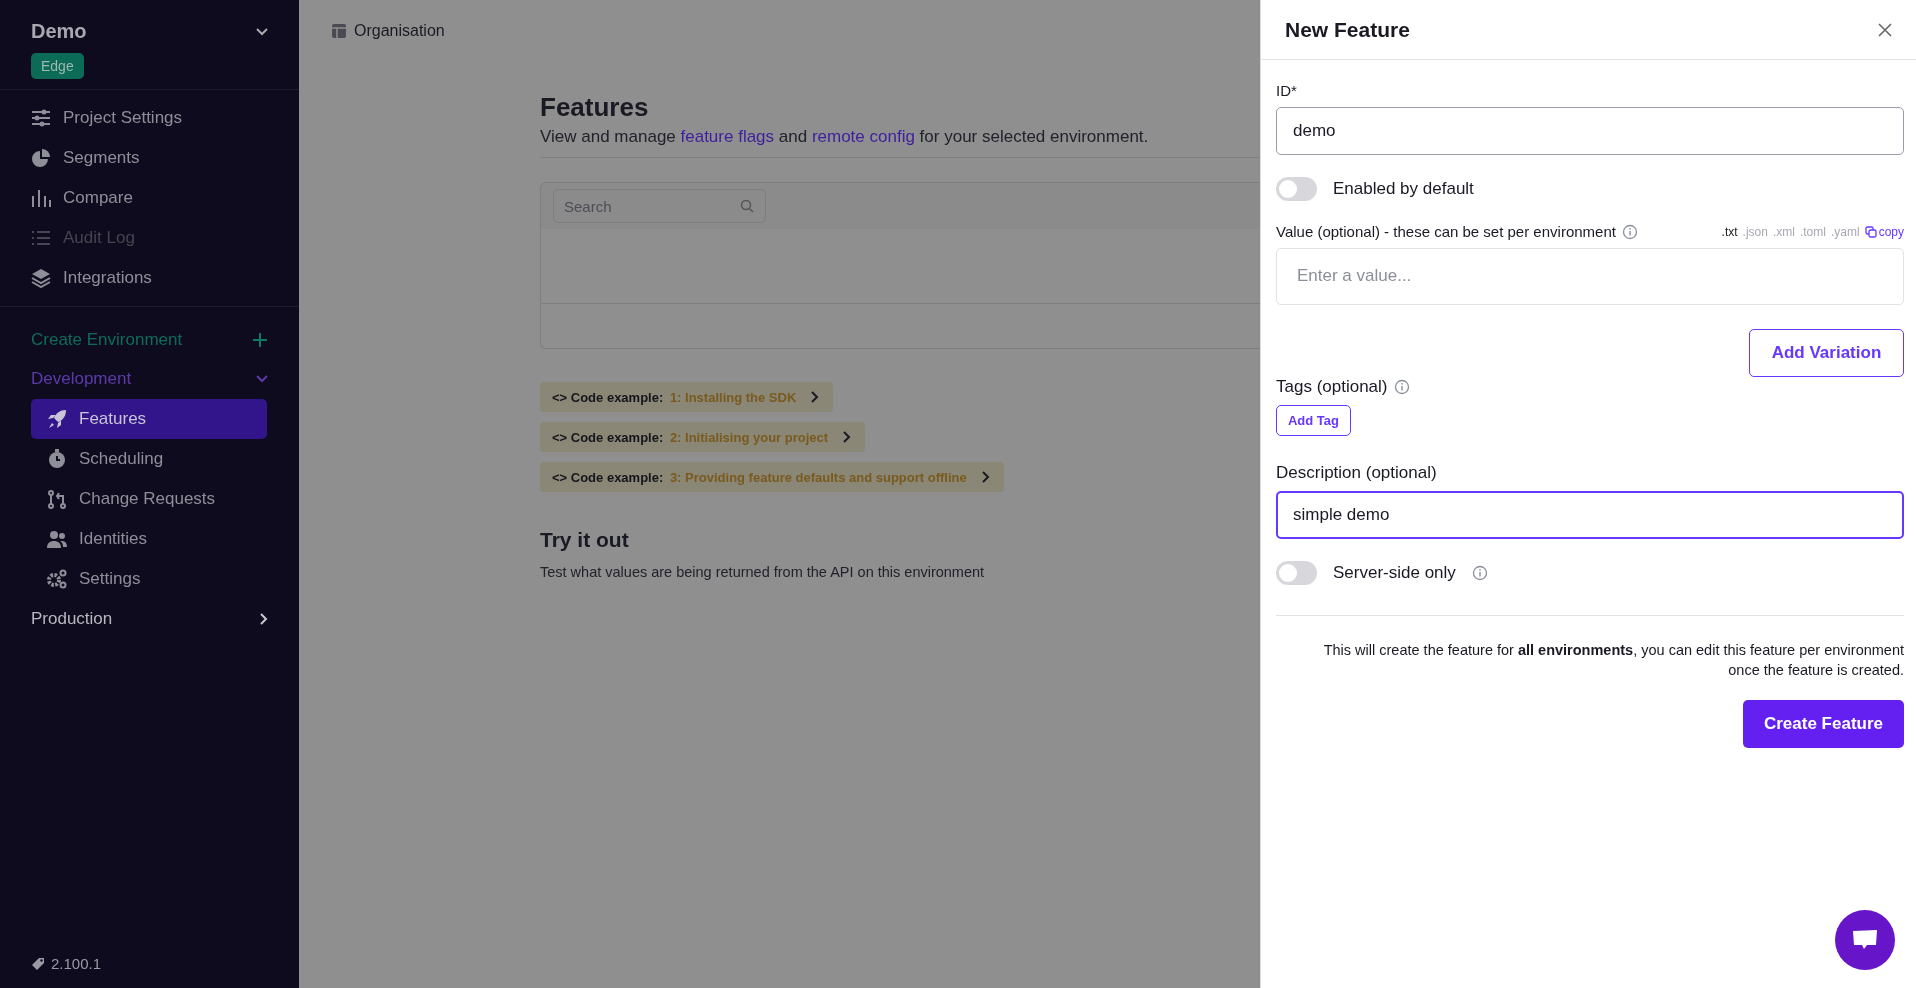 The height and width of the screenshot is (988, 1916). Describe the element at coordinates (1332, 387) in the screenshot. I see `field-label: Tags (optional)` at that location.